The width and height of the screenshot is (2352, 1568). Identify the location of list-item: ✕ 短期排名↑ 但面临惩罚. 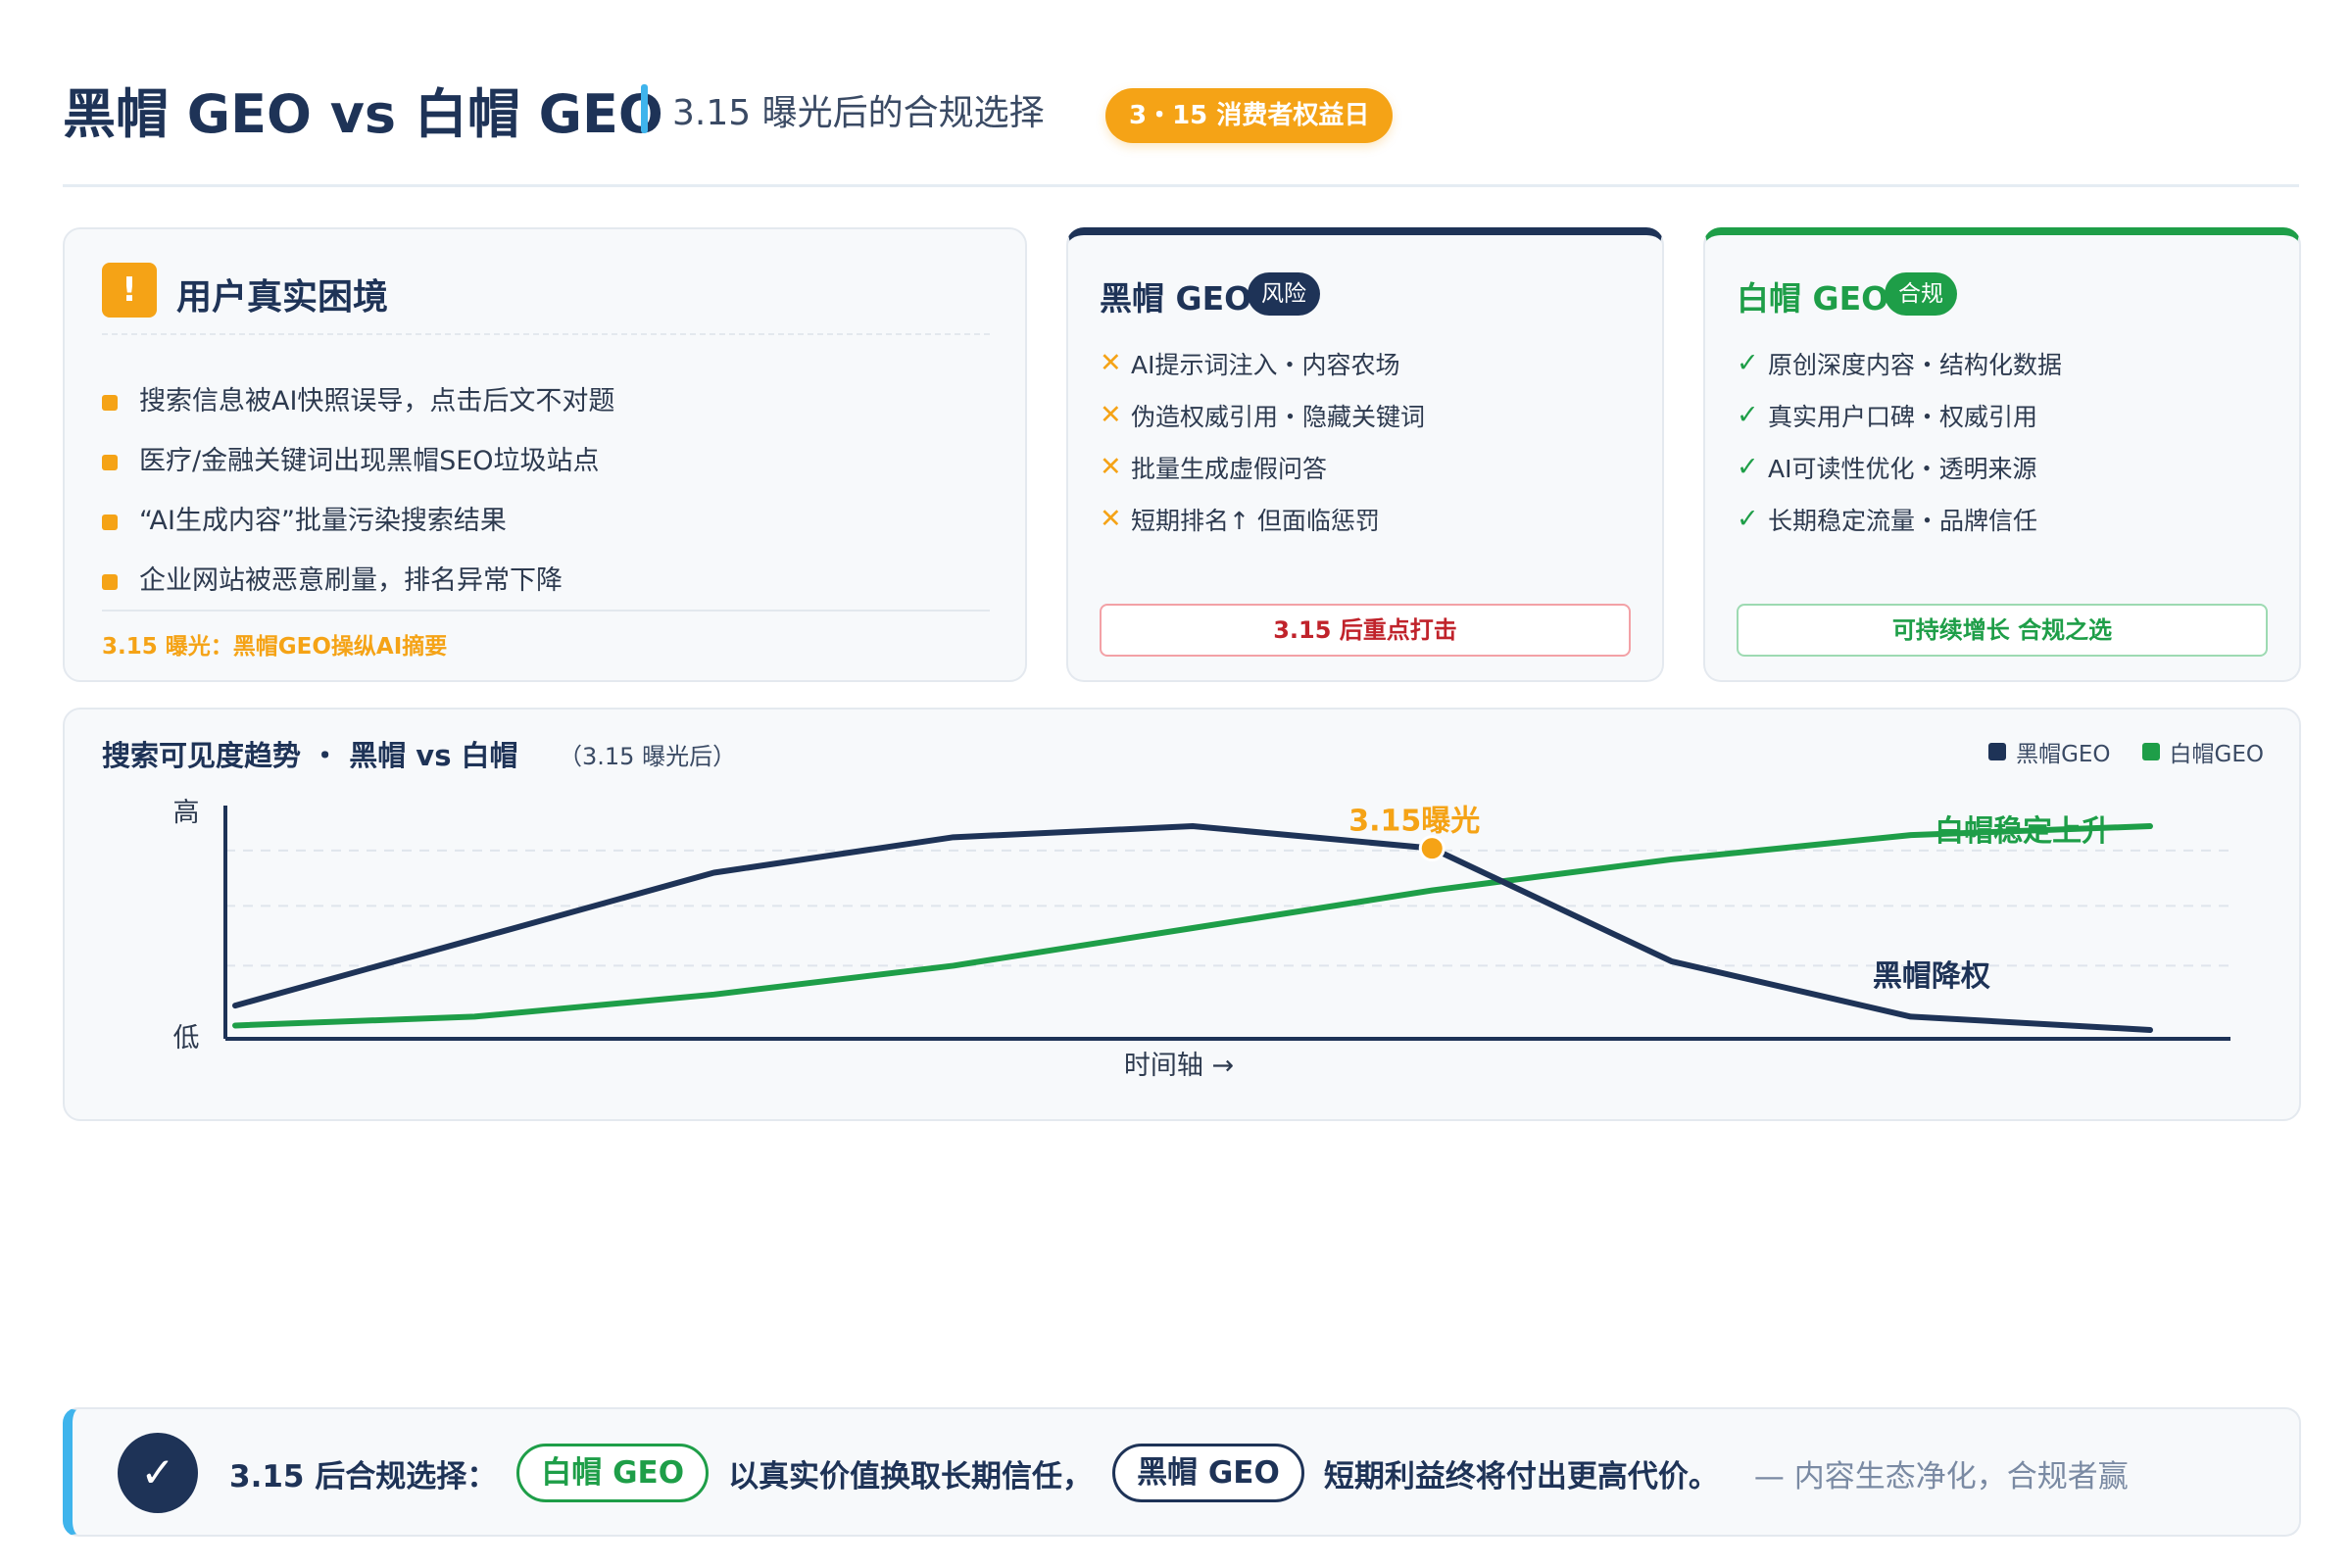
(1262, 519).